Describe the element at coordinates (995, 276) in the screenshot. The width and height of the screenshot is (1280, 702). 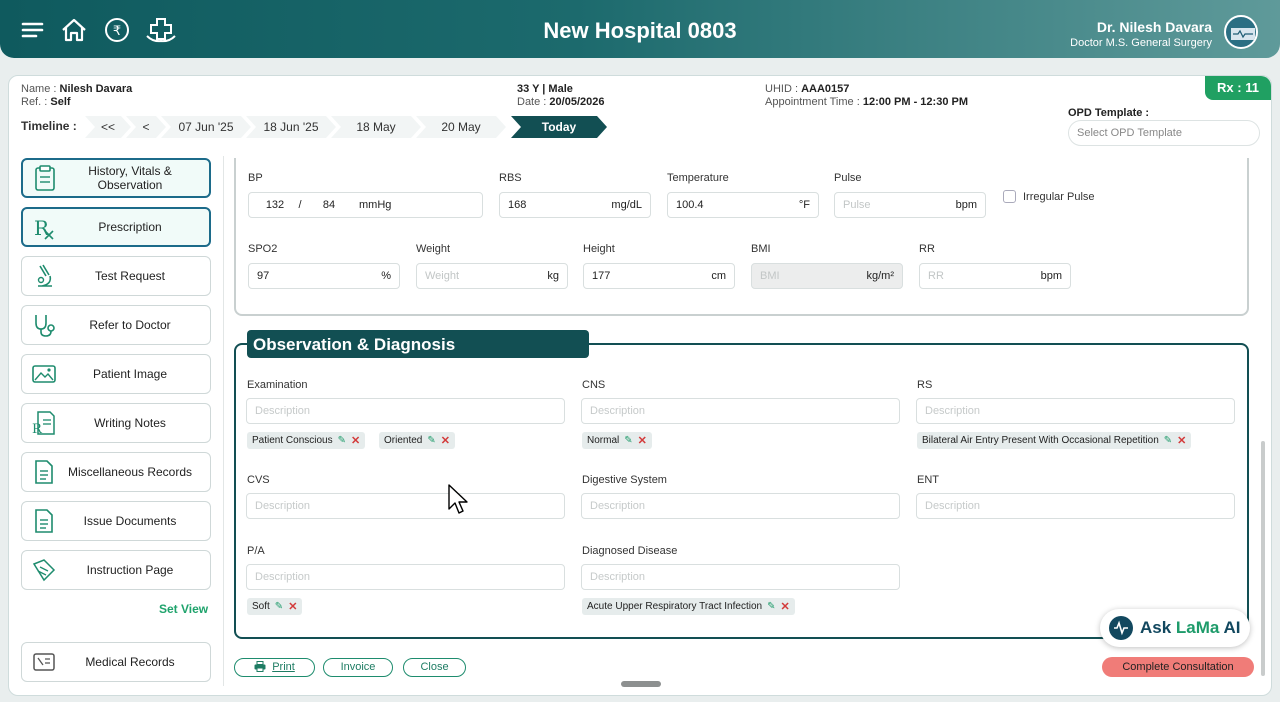
I see `rr-input: RR bpm` at that location.